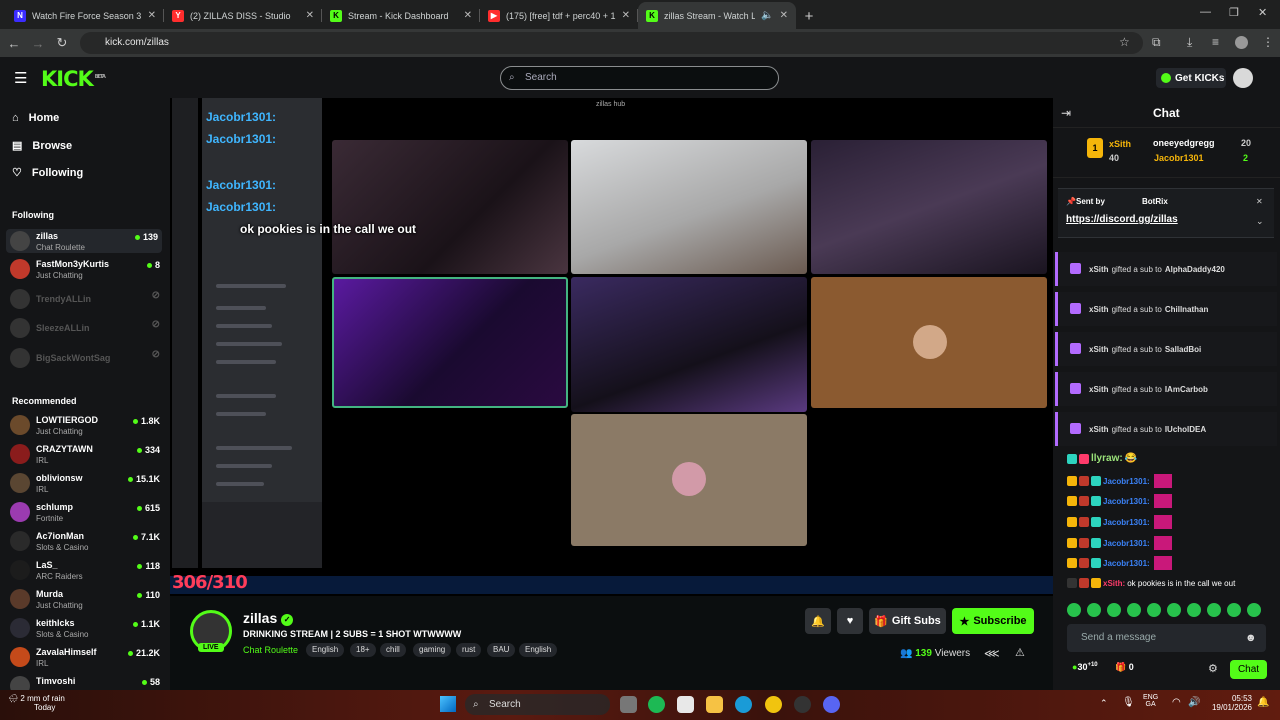 The width and height of the screenshot is (1280, 720). Describe the element at coordinates (1107, 458) in the screenshot. I see `chat-username: llyraw:` at that location.